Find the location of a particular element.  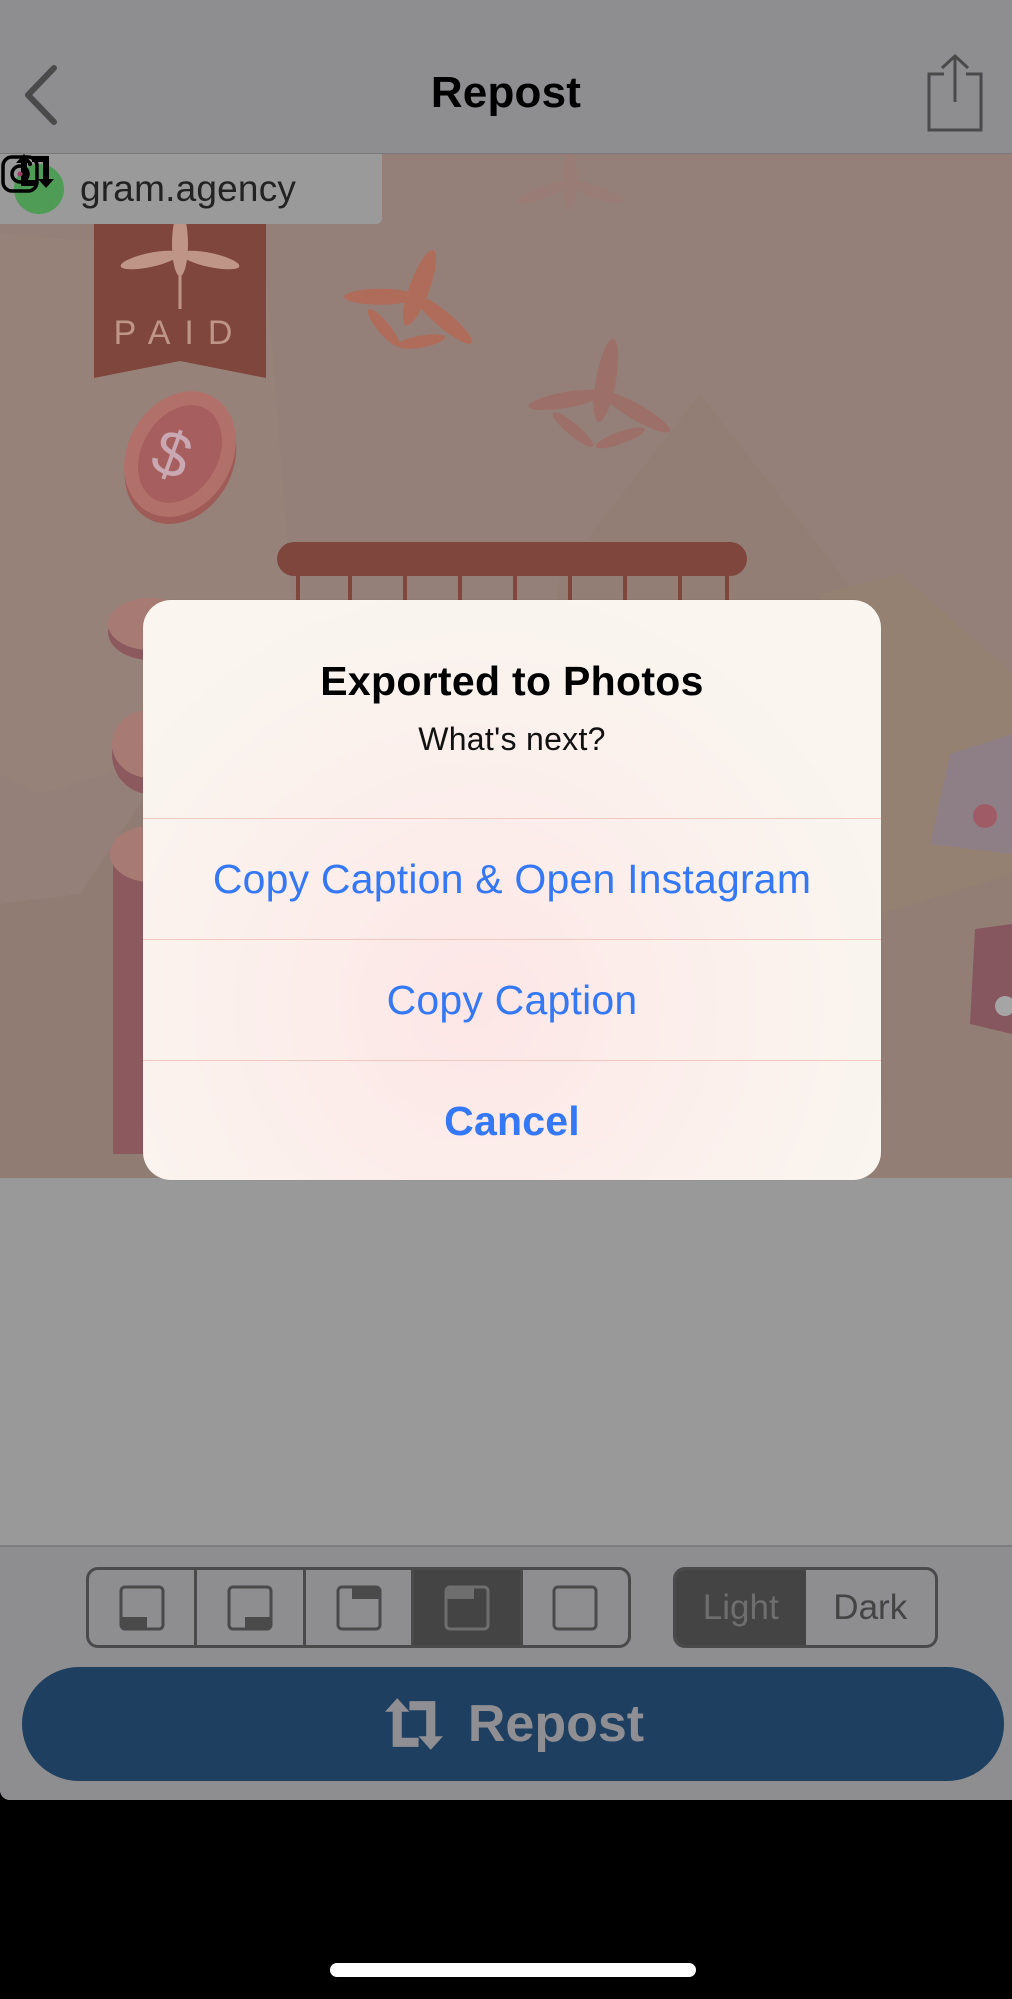

alert-message: What's next? is located at coordinates (512, 739).